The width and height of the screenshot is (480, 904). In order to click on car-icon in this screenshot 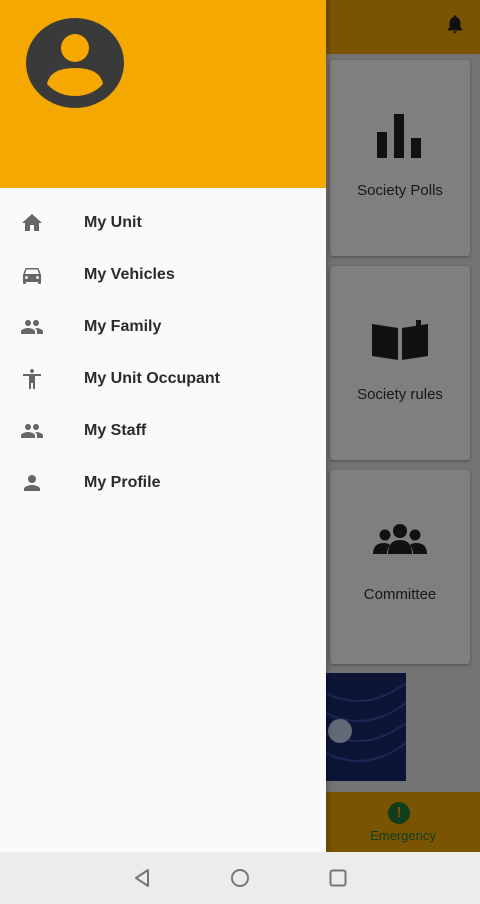, I will do `click(32, 276)`.